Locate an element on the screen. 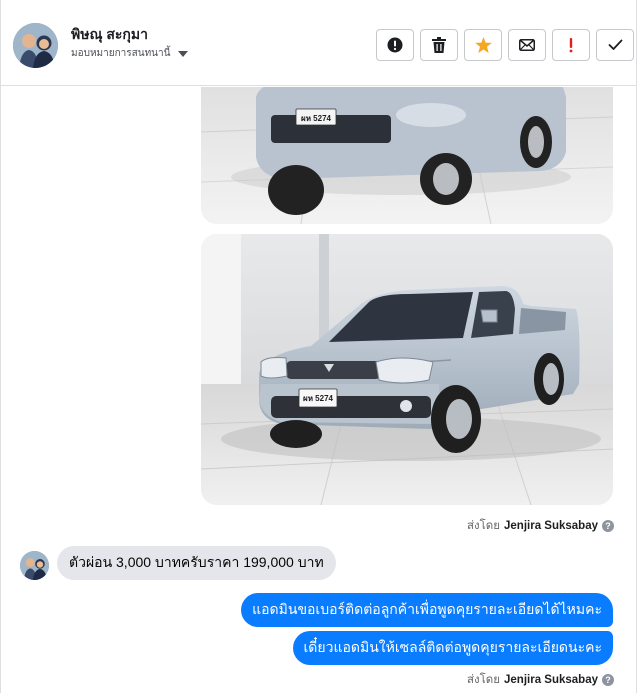 Image resolution: width=637 pixels, height=693 pixels. delete-button is located at coordinates (439, 45).